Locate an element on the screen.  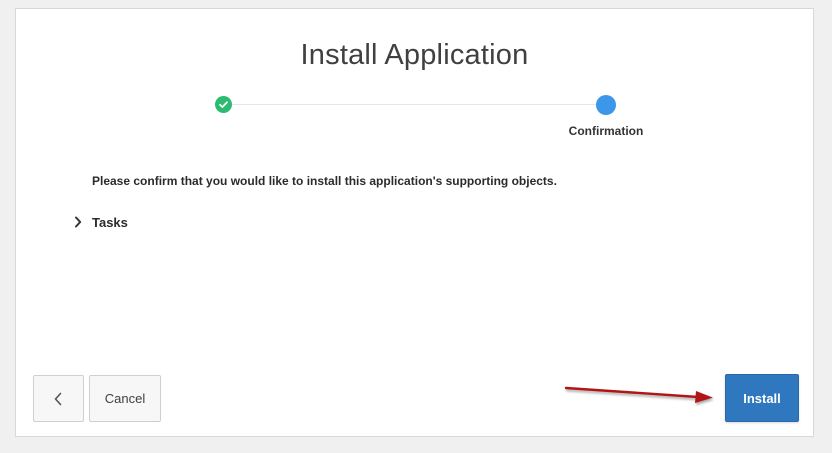
cancel-button: Cancel is located at coordinates (125, 398).